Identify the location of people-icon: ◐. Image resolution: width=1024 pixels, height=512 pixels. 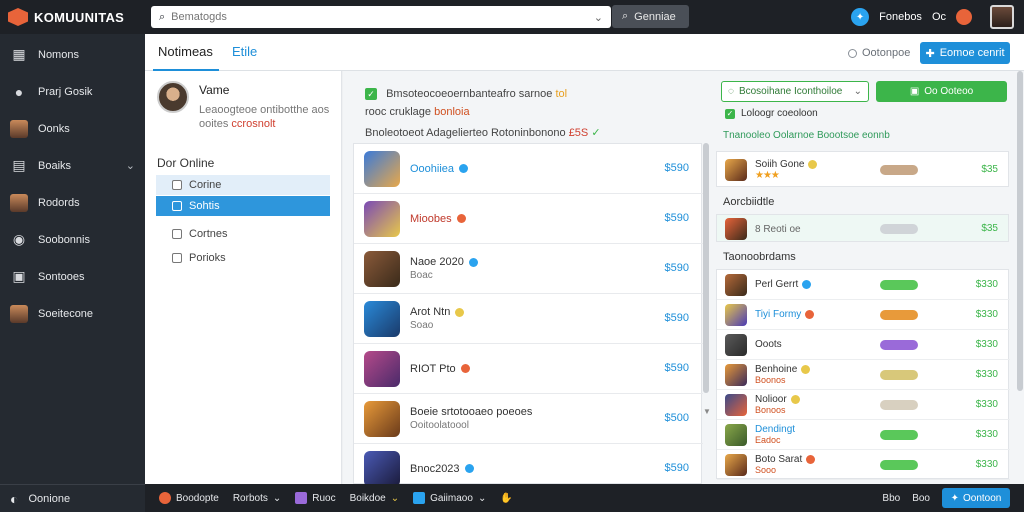
(14, 498).